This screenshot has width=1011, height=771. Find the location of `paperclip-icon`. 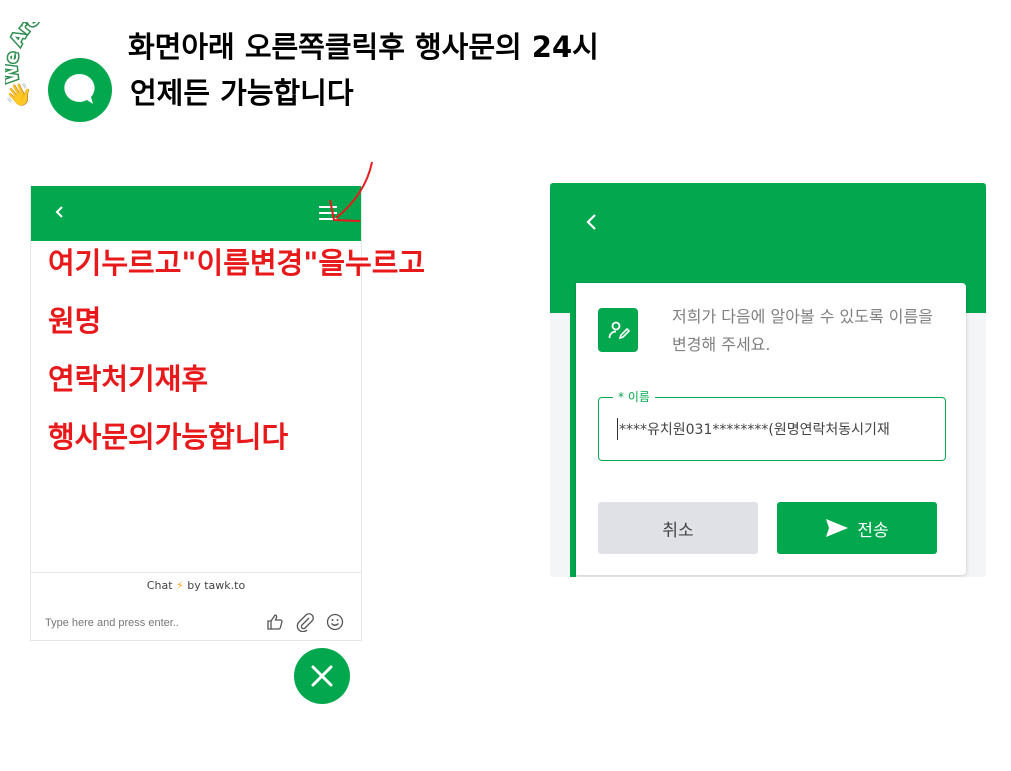

paperclip-icon is located at coordinates (305, 622).